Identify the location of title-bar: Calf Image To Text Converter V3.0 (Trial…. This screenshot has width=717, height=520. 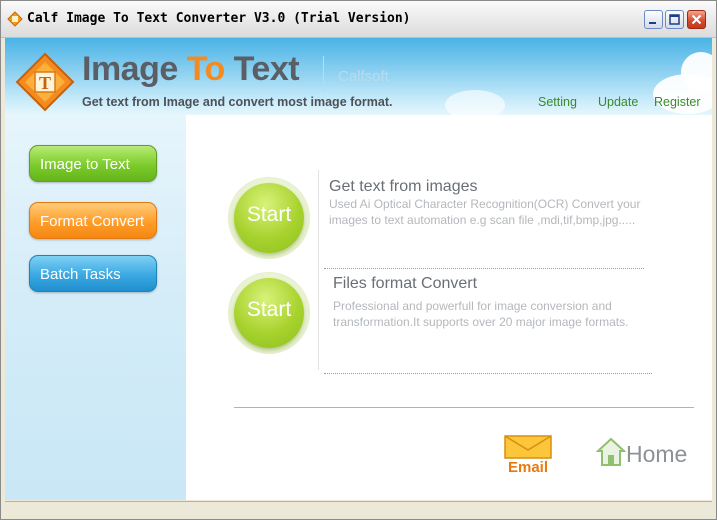
(358, 19).